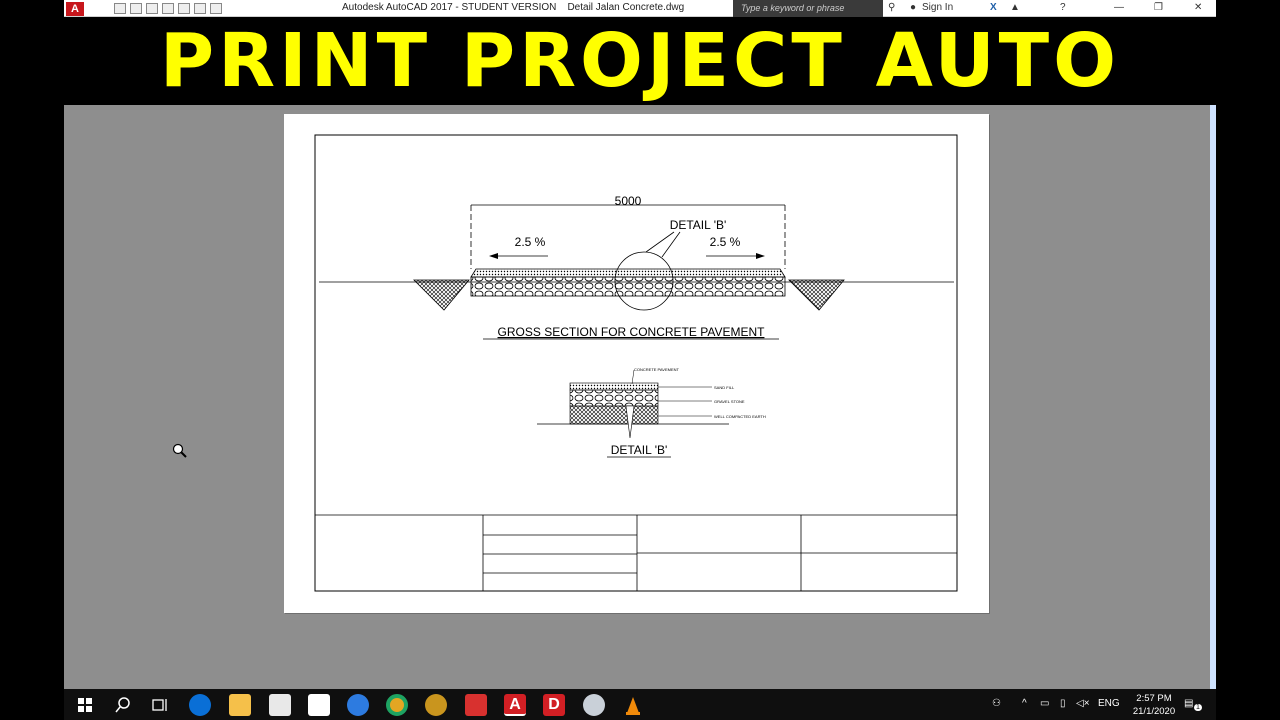 This screenshot has height=720, width=1280. Describe the element at coordinates (632, 332) in the screenshot. I see `section-title: GROSS SECTION FOR CONCRETE PAVEMENT` at that location.